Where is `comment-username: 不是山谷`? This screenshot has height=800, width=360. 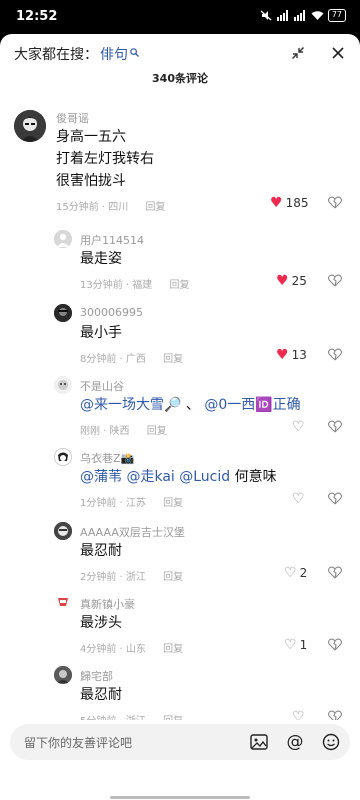 comment-username: 不是山谷 is located at coordinates (102, 386).